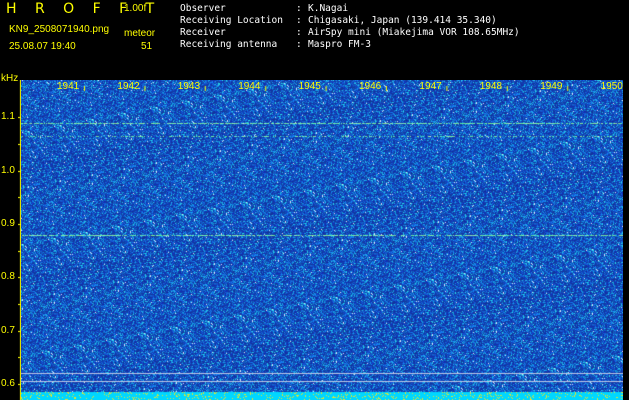 This screenshot has height=400, width=629. Describe the element at coordinates (189, 86) in the screenshot. I see `x-tick-label: 1943` at that location.